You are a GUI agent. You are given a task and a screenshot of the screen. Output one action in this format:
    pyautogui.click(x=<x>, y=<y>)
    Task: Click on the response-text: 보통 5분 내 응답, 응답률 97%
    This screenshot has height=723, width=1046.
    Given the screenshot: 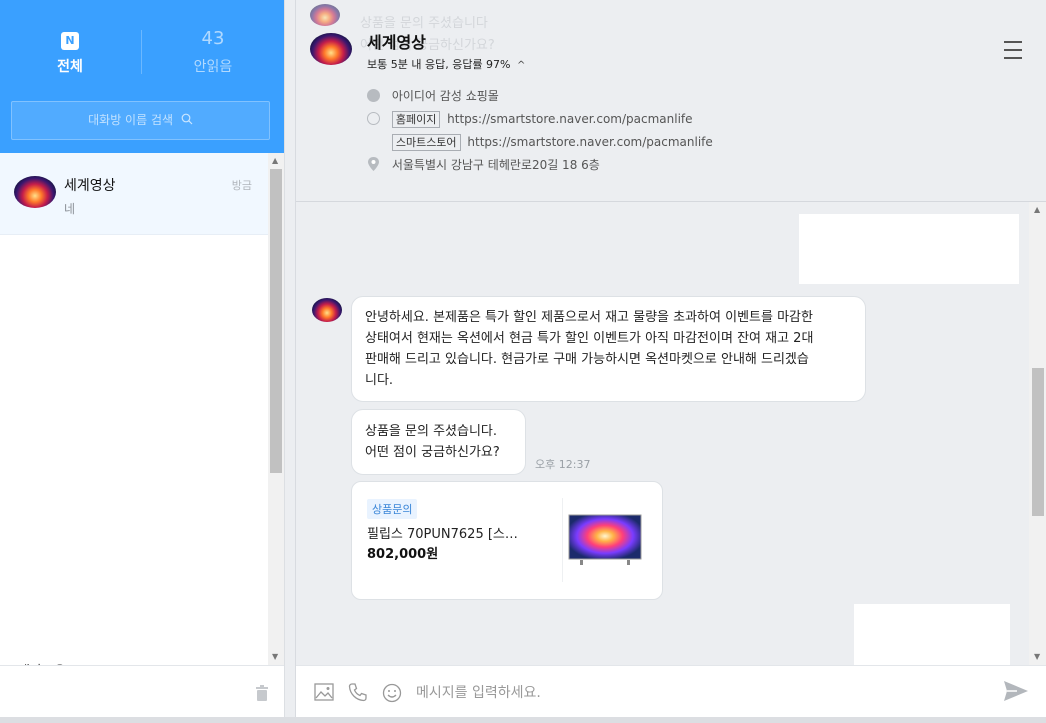 What is the action you would take?
    pyautogui.click(x=439, y=64)
    